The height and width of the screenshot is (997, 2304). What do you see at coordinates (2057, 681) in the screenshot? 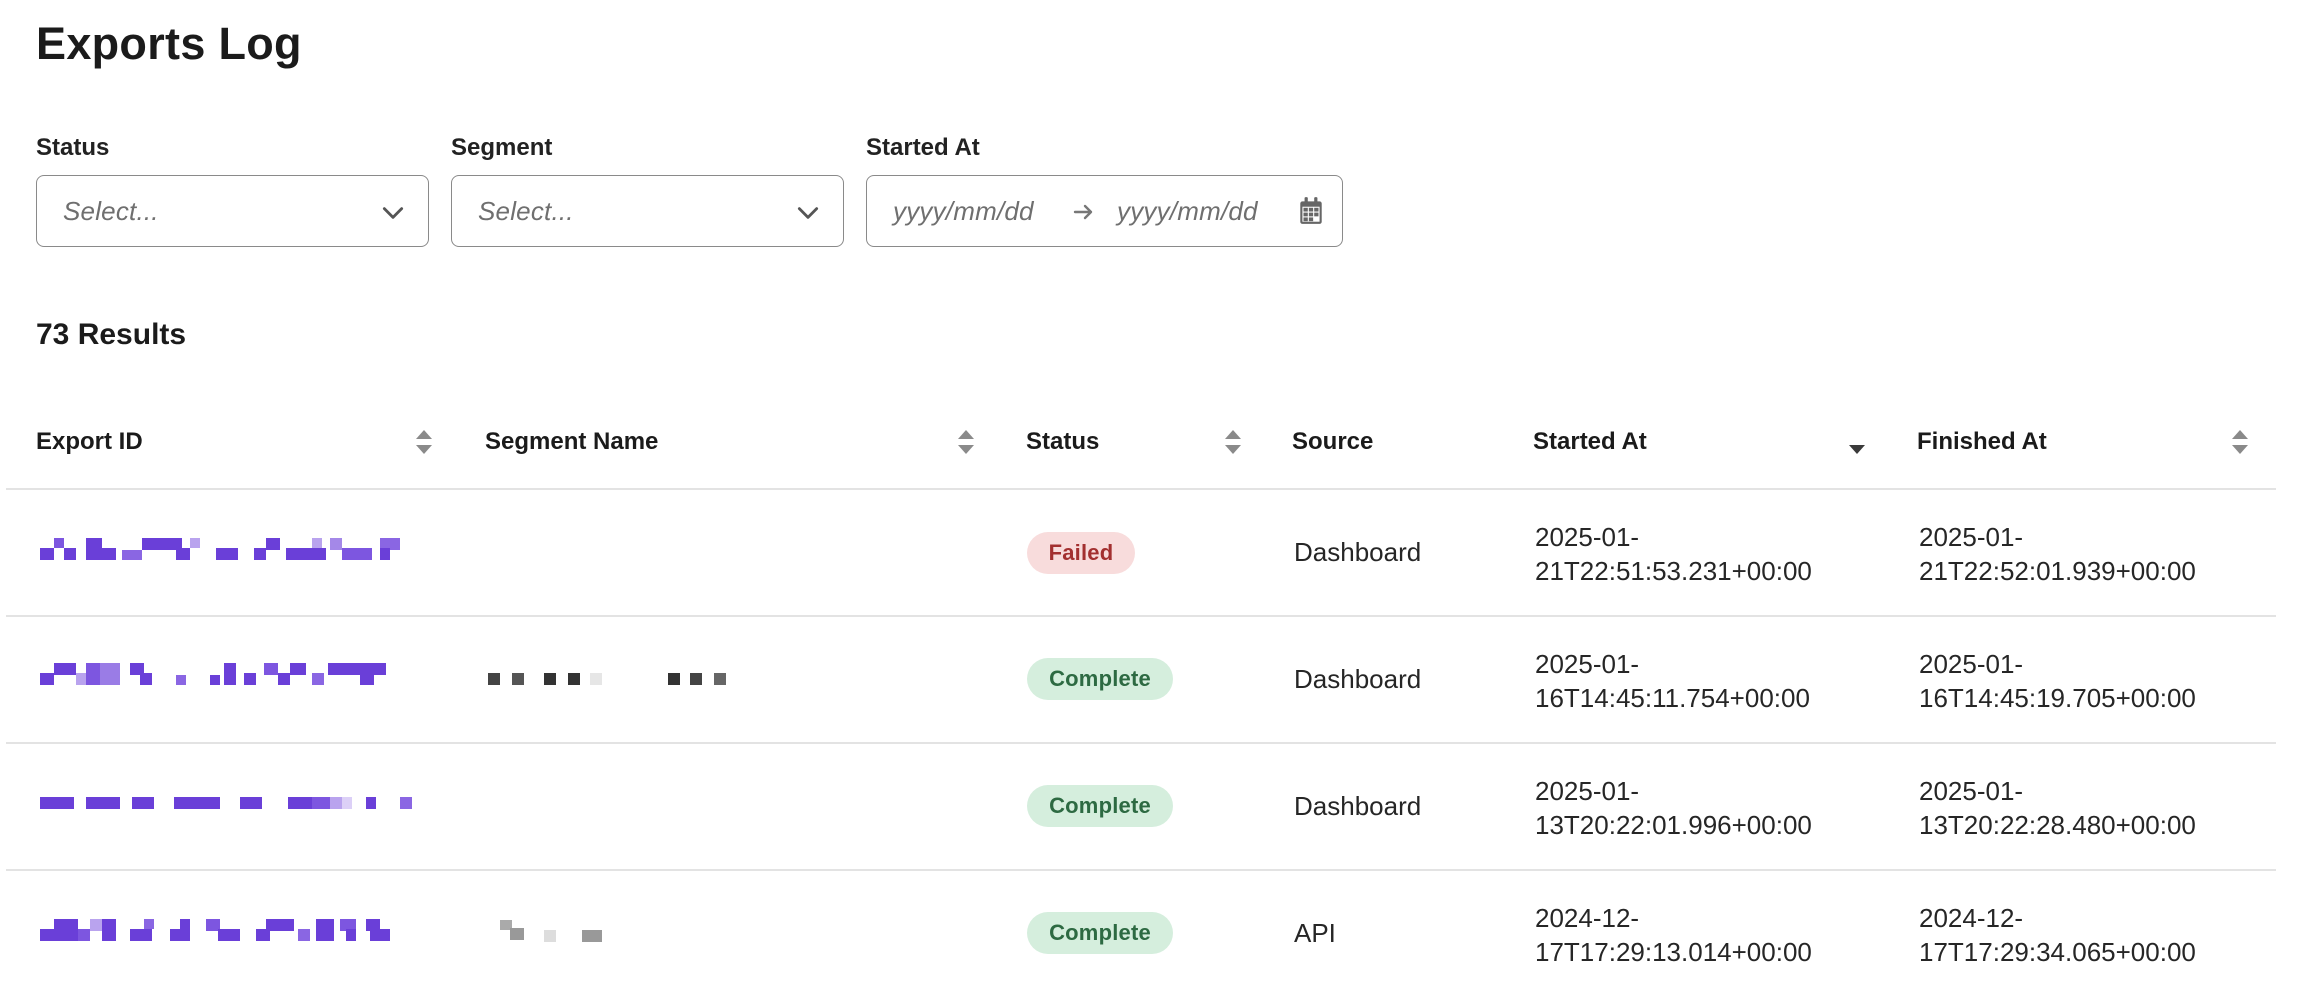
I see `finished-at-cell: 2025-01- 16T14:45:19.705+00:00` at bounding box center [2057, 681].